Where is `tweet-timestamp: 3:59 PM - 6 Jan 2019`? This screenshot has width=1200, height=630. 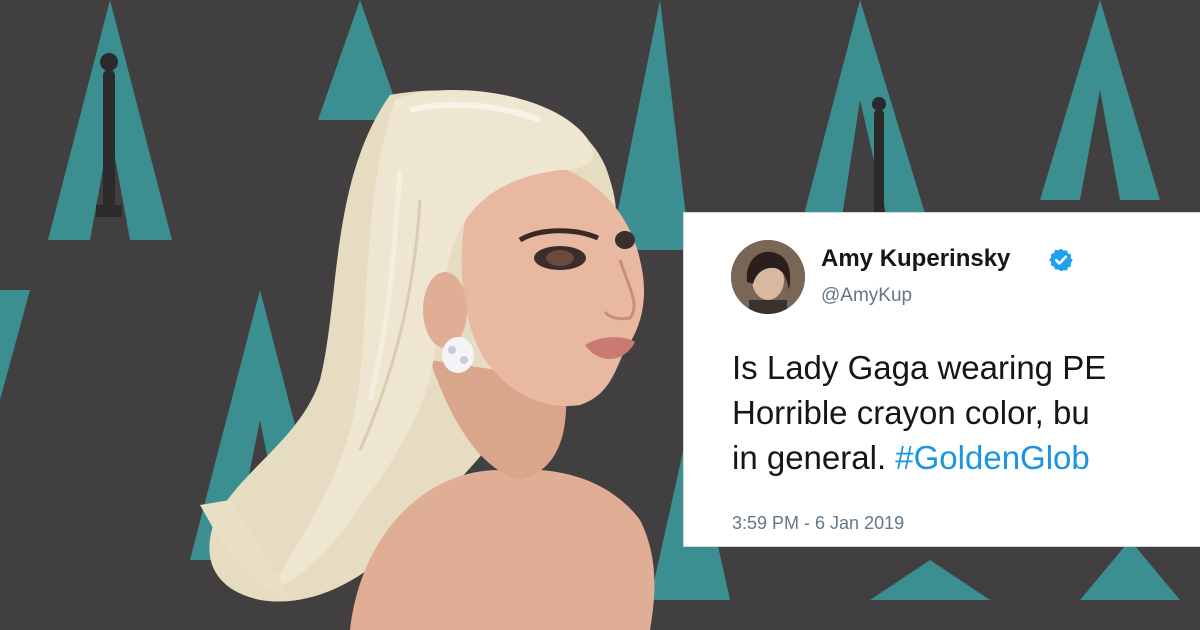 tweet-timestamp: 3:59 PM - 6 Jan 2019 is located at coordinates (818, 523).